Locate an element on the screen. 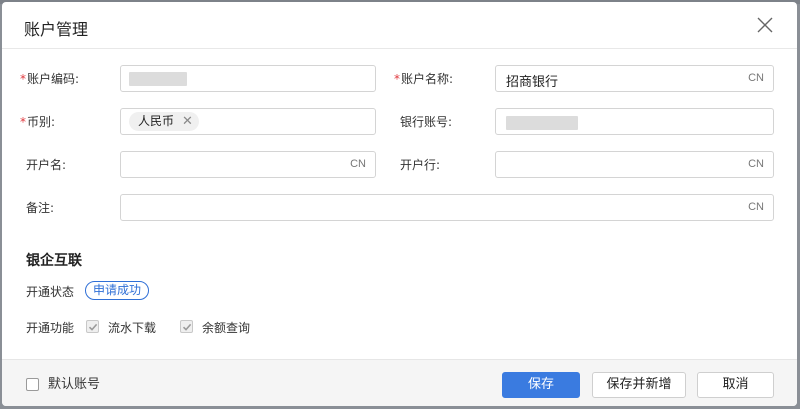  account-name-label-text: 账户名称: is located at coordinates (427, 79).